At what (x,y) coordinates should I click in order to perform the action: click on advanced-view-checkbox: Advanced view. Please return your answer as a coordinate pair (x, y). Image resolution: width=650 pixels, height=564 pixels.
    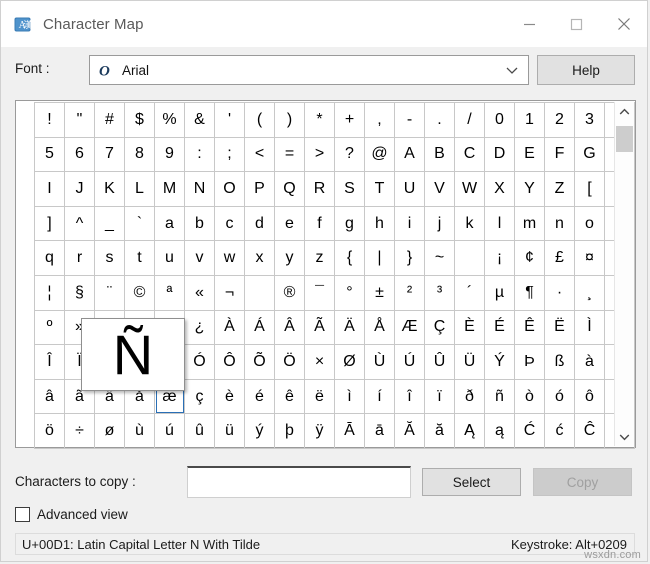
    Looking at the image, I should click on (71, 514).